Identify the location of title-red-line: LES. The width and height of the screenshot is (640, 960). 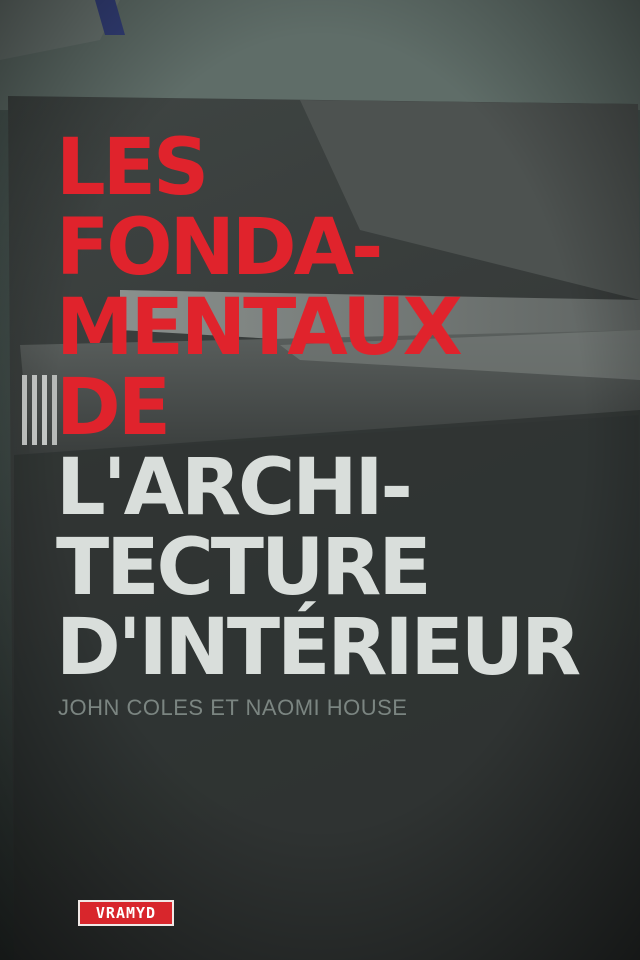
(132, 168).